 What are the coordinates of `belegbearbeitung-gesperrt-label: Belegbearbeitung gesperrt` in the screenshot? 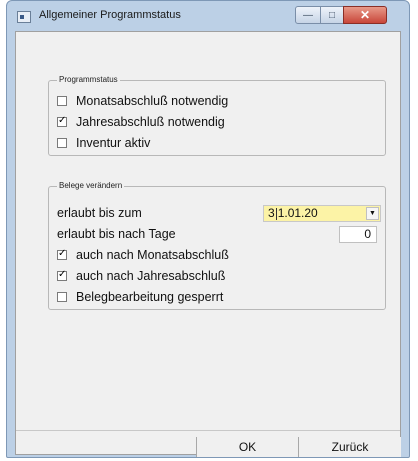 It's located at (150, 297).